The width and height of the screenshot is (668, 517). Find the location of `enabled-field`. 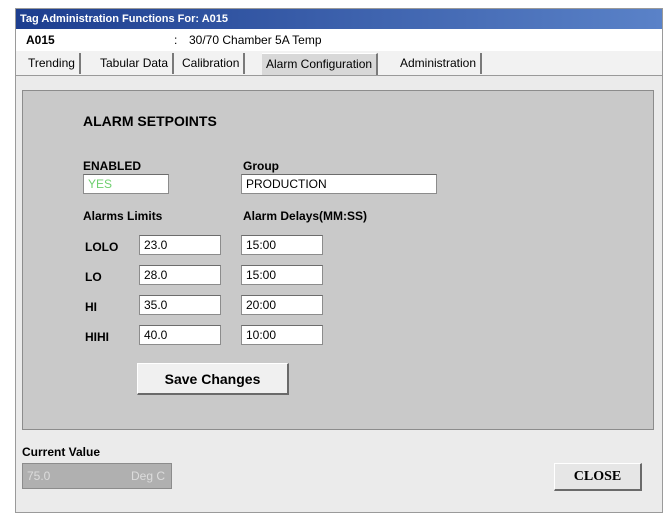

enabled-field is located at coordinates (126, 184).